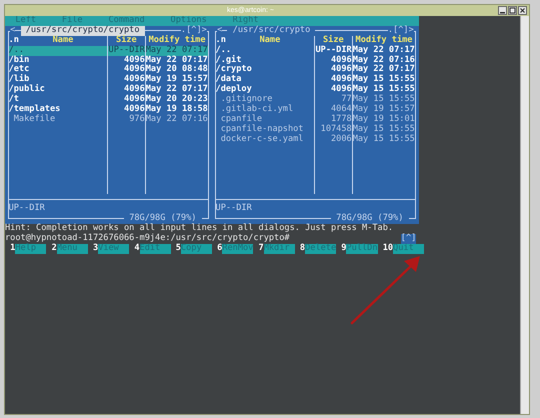 The width and height of the screenshot is (540, 418). What do you see at coordinates (262, 139) in the screenshot?
I see `file-name: docker-c-se.yaml` at bounding box center [262, 139].